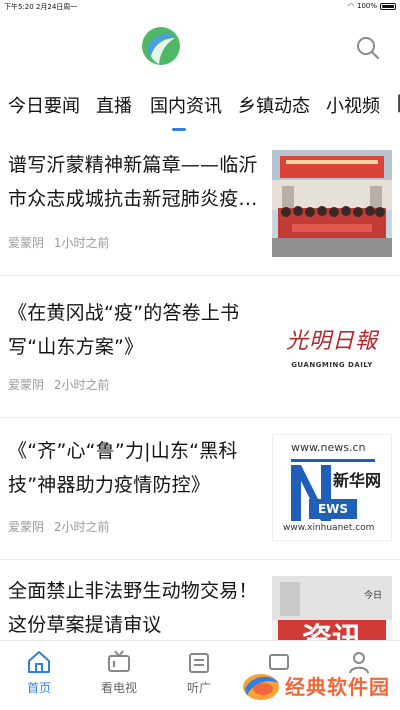 This screenshot has width=400, height=710. I want to click on xinhua-top-url: www.news.cn, so click(328, 447).